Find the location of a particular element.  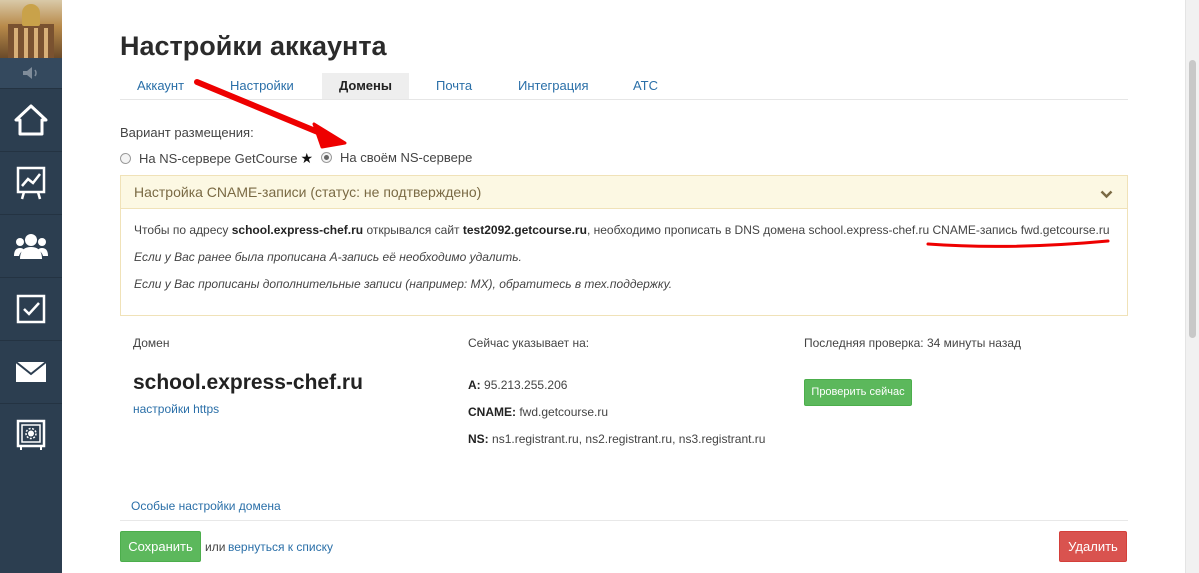

settings-safe-icon is located at coordinates (31, 434).